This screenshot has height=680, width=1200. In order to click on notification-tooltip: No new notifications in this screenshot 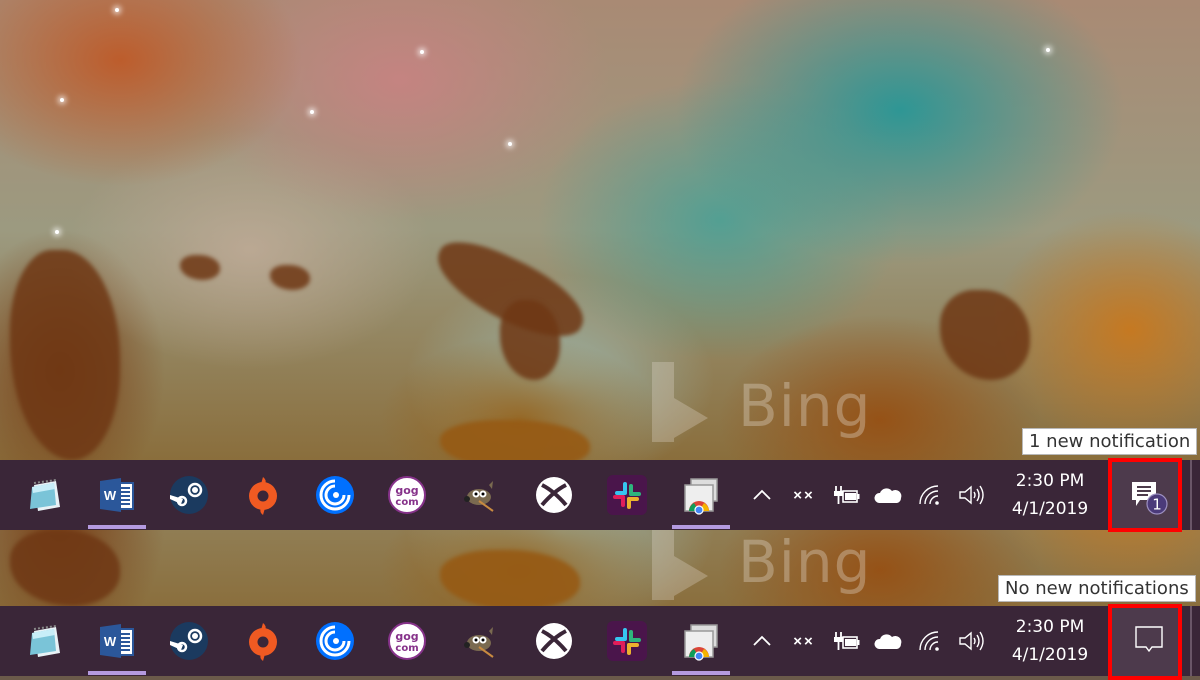, I will do `click(1097, 588)`.